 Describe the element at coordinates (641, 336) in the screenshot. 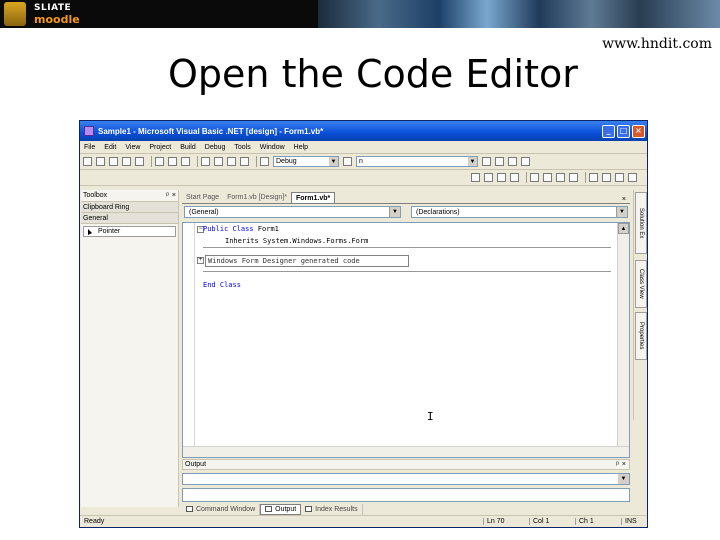

I see `tab-properties: Properties` at that location.